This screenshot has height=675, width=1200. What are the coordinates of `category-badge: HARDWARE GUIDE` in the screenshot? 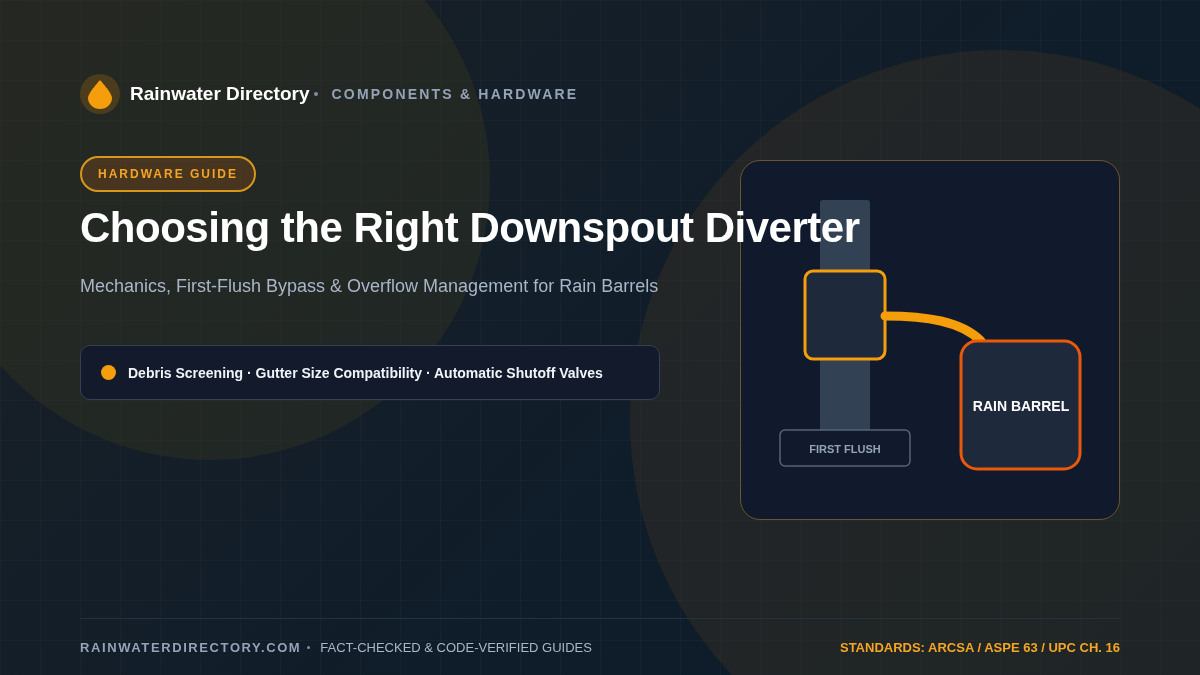 It's located at (168, 174).